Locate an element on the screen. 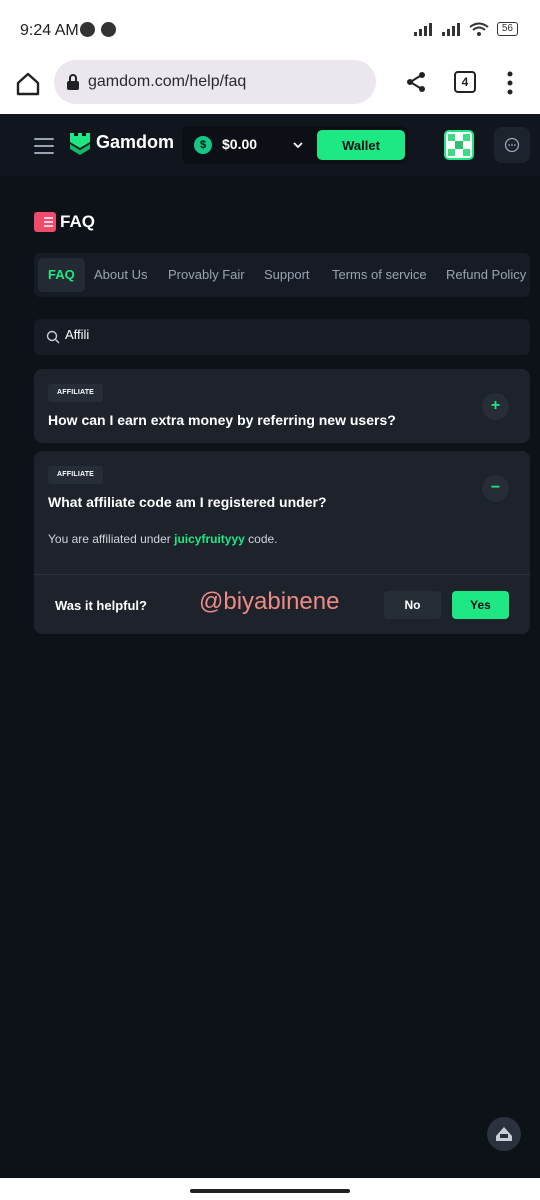  tab-support: Support is located at coordinates (287, 275).